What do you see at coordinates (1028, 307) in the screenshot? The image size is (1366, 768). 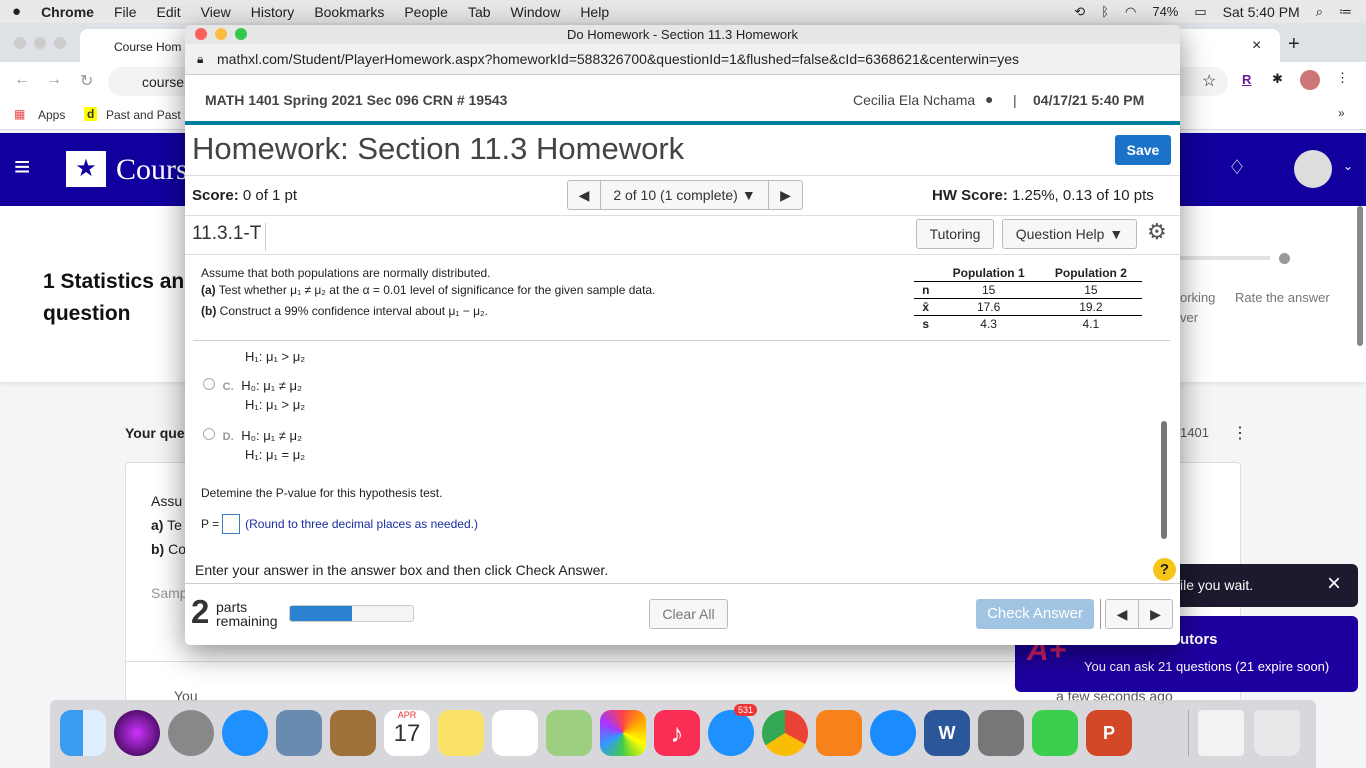 I see `table-row: x̄ 17.6 19.2` at bounding box center [1028, 307].